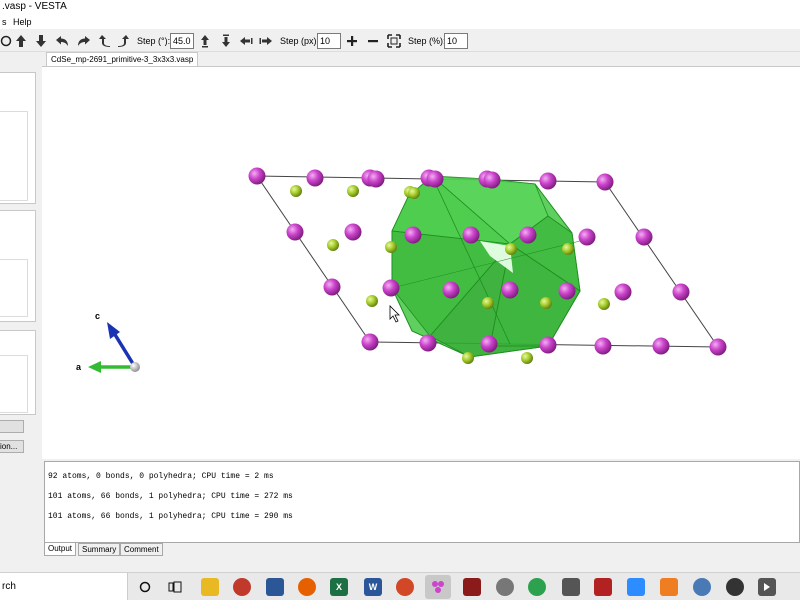 This screenshot has width=800, height=600. I want to click on zoom-app-icon, so click(636, 587).